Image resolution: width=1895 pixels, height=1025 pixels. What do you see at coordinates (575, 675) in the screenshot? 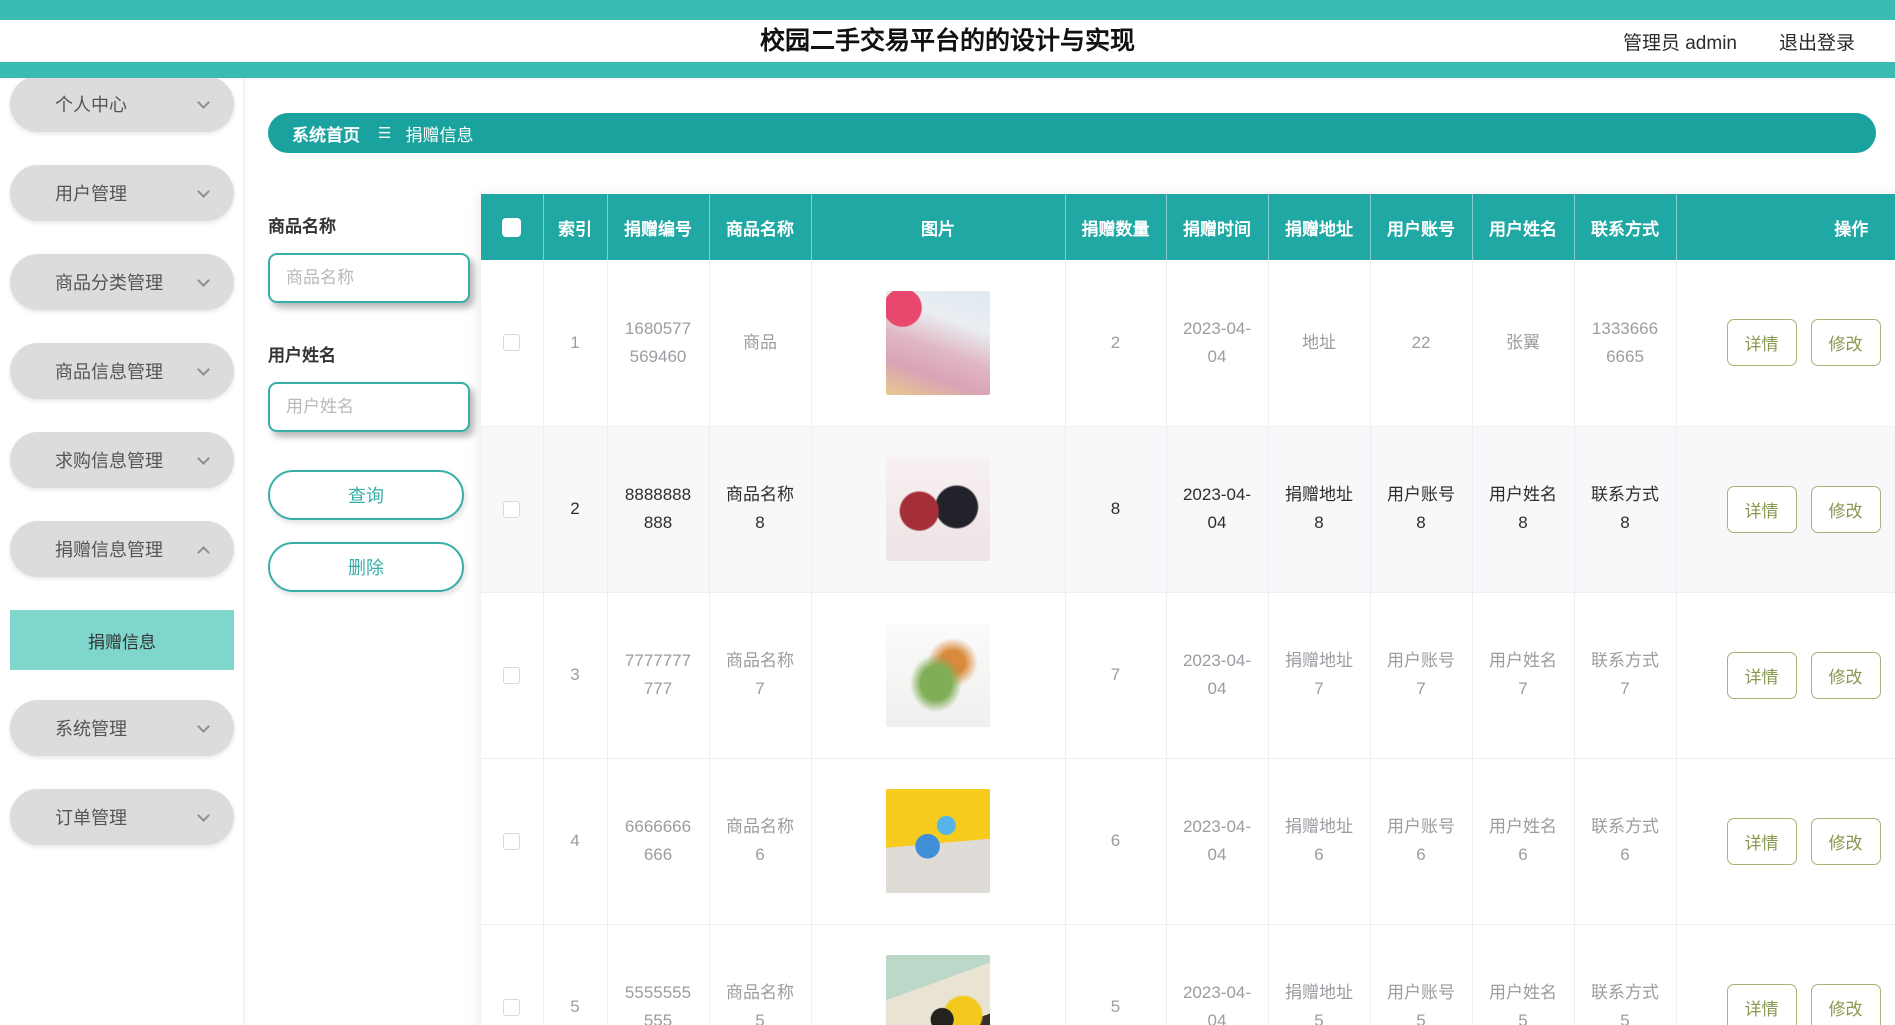
I see `cell-index: 3` at bounding box center [575, 675].